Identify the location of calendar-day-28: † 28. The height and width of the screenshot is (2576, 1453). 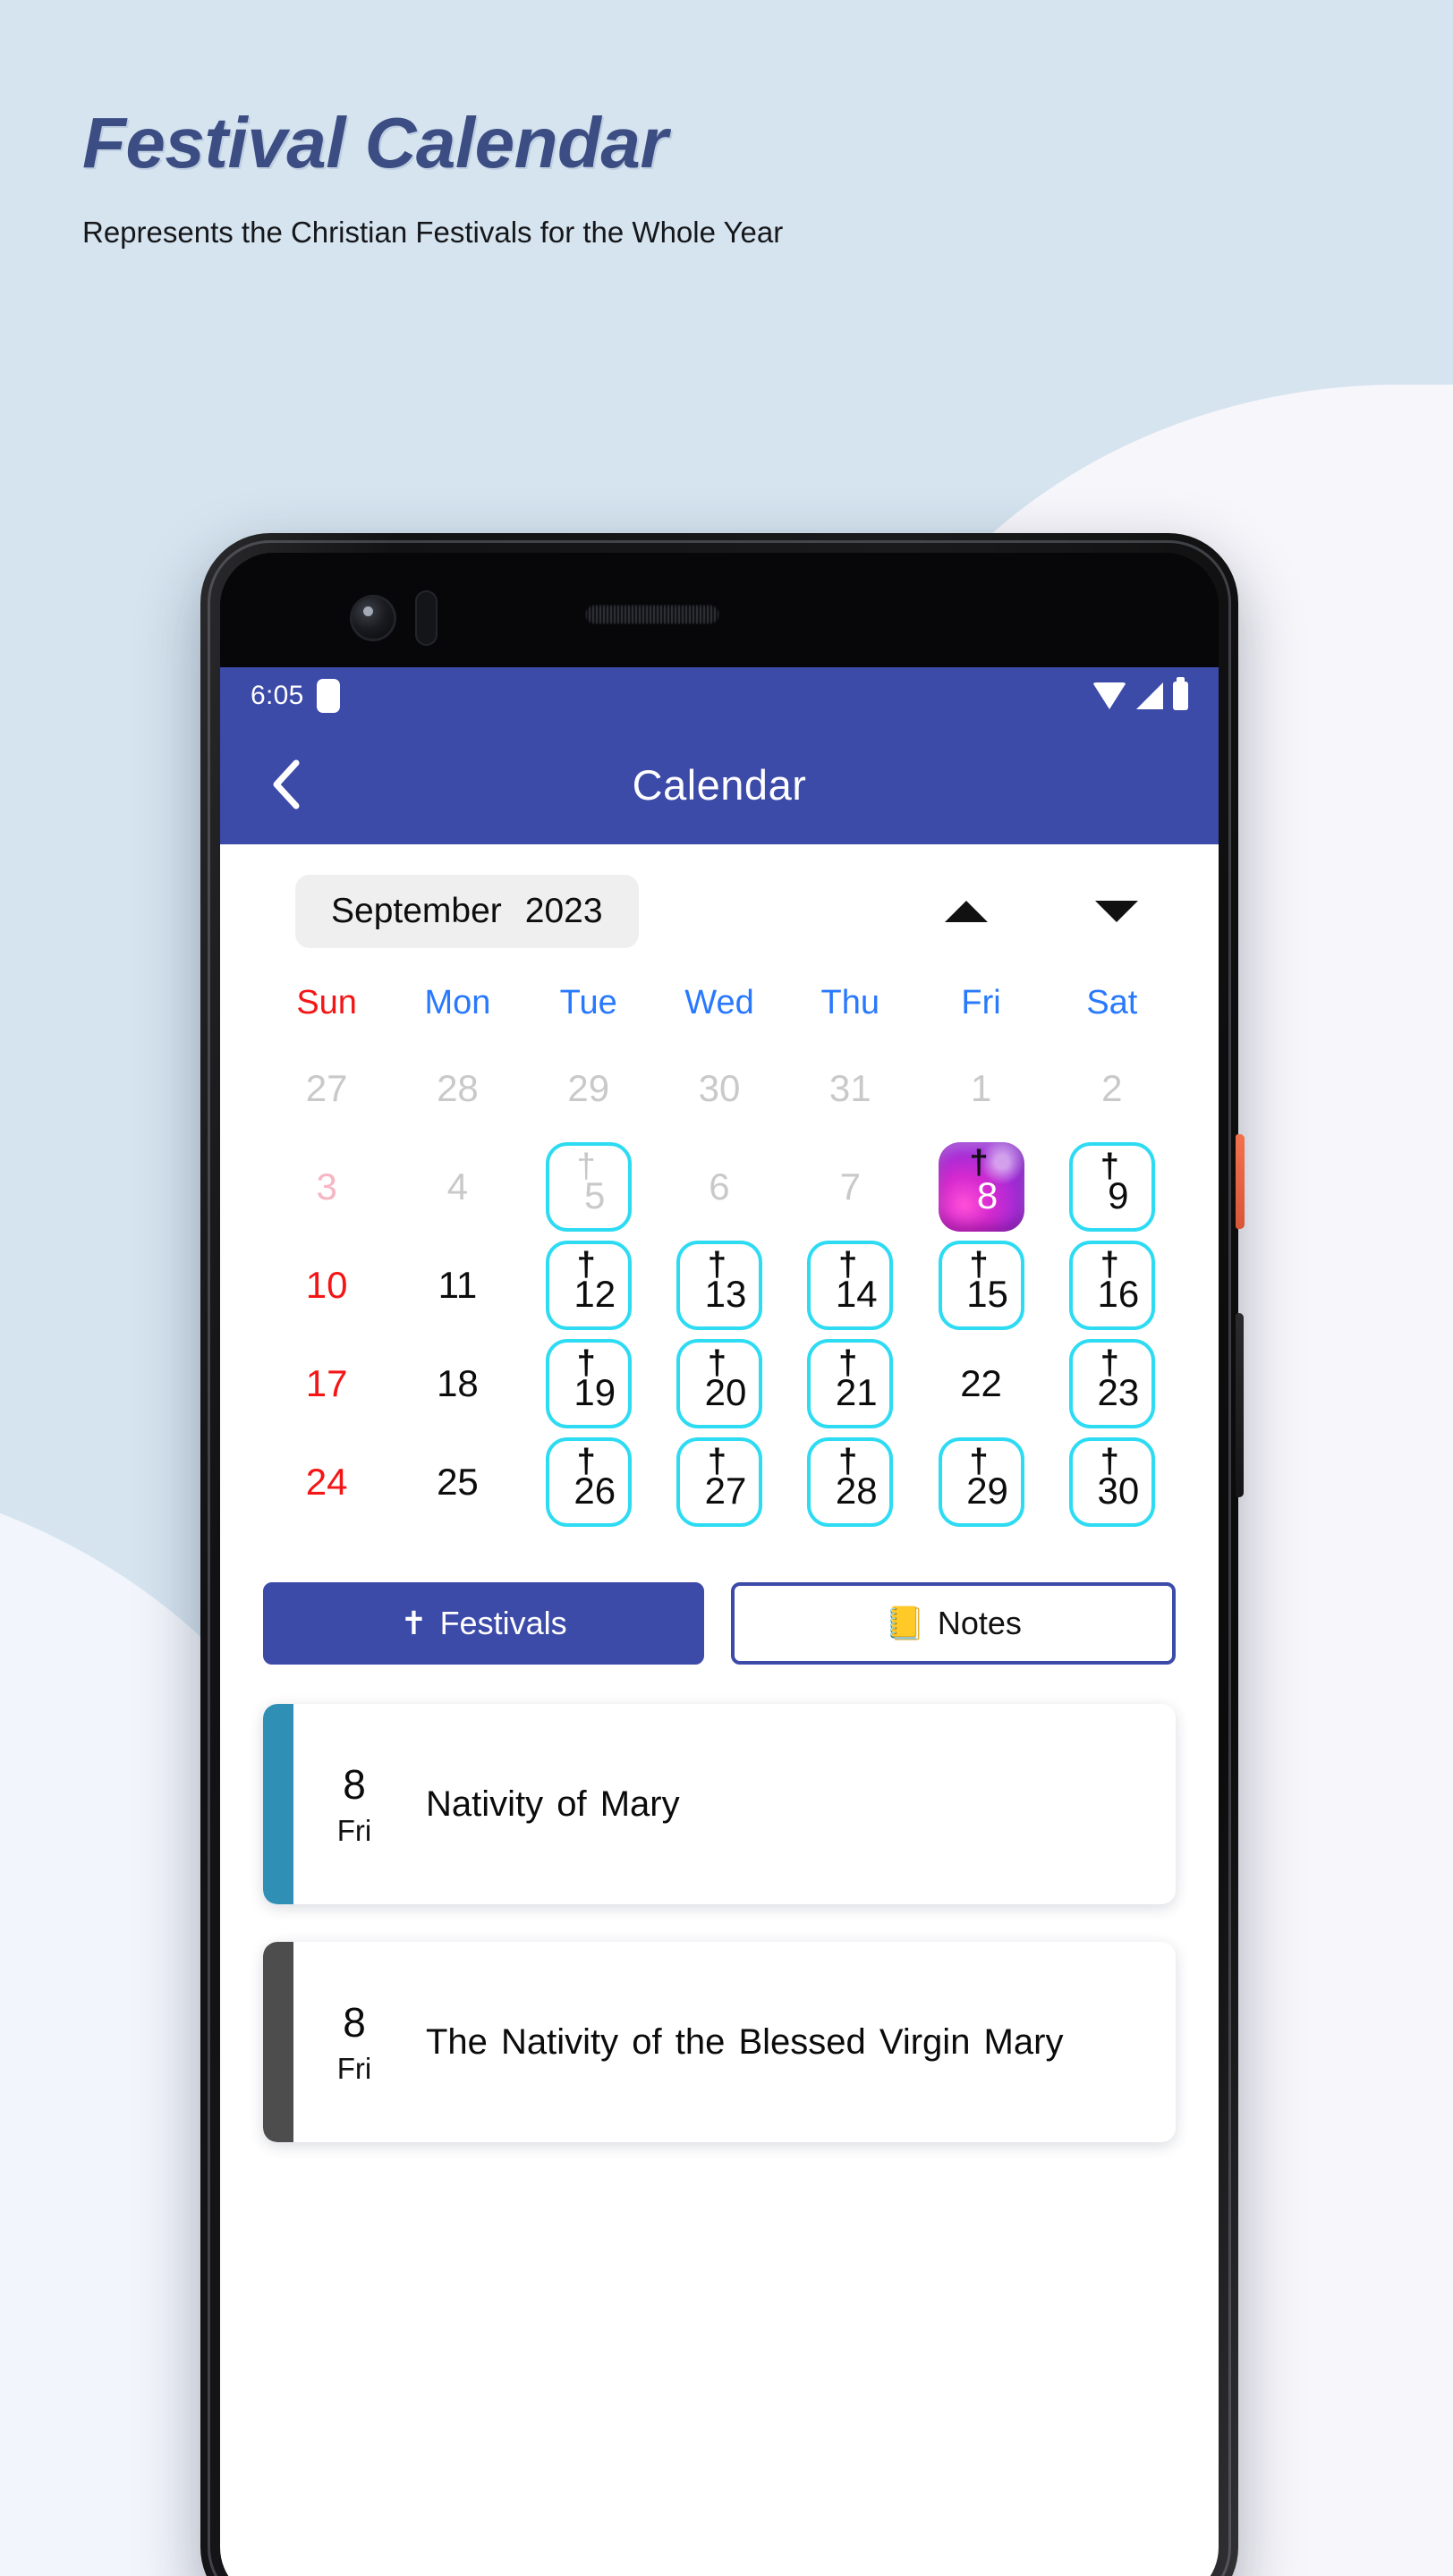
(850, 1482).